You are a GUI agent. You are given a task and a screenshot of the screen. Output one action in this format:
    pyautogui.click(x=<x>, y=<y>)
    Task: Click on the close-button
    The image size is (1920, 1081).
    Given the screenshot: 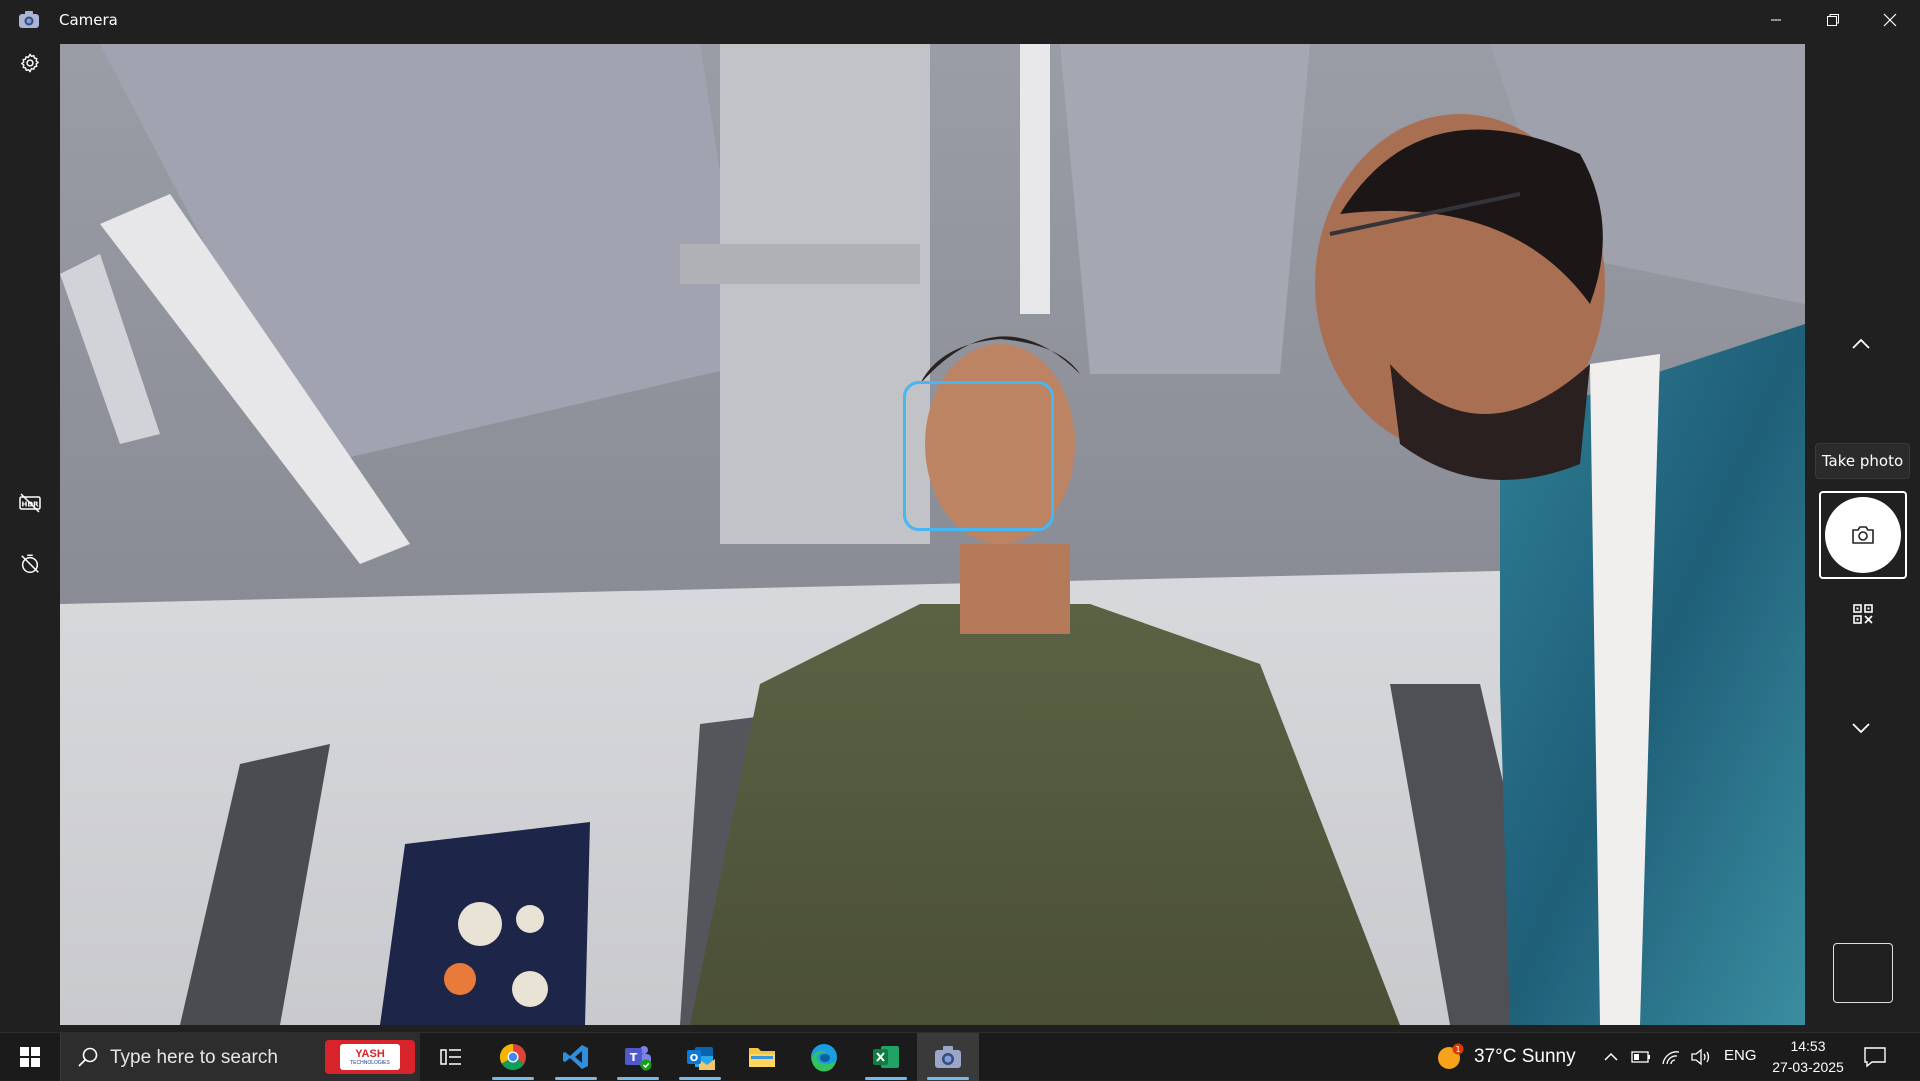 What is the action you would take?
    pyautogui.click(x=1890, y=20)
    